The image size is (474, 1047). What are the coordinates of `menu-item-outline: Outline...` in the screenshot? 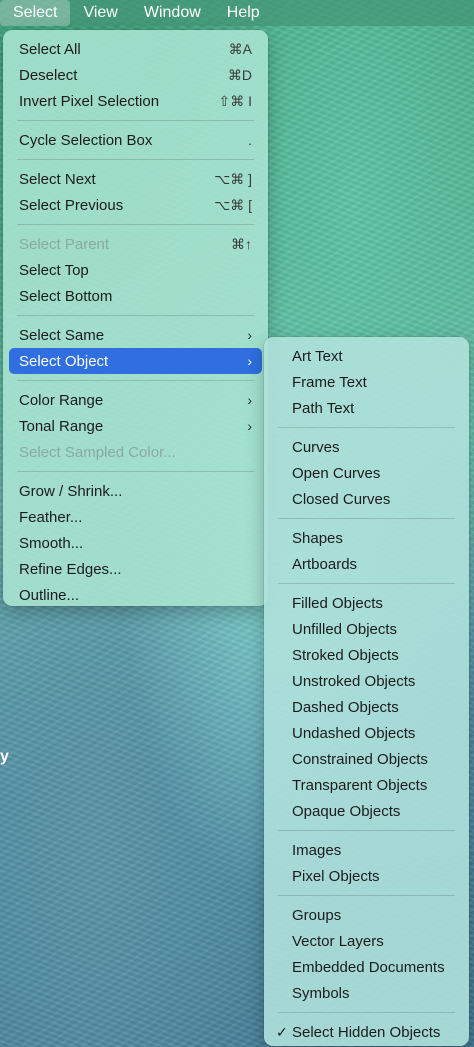 It's located at (135, 595).